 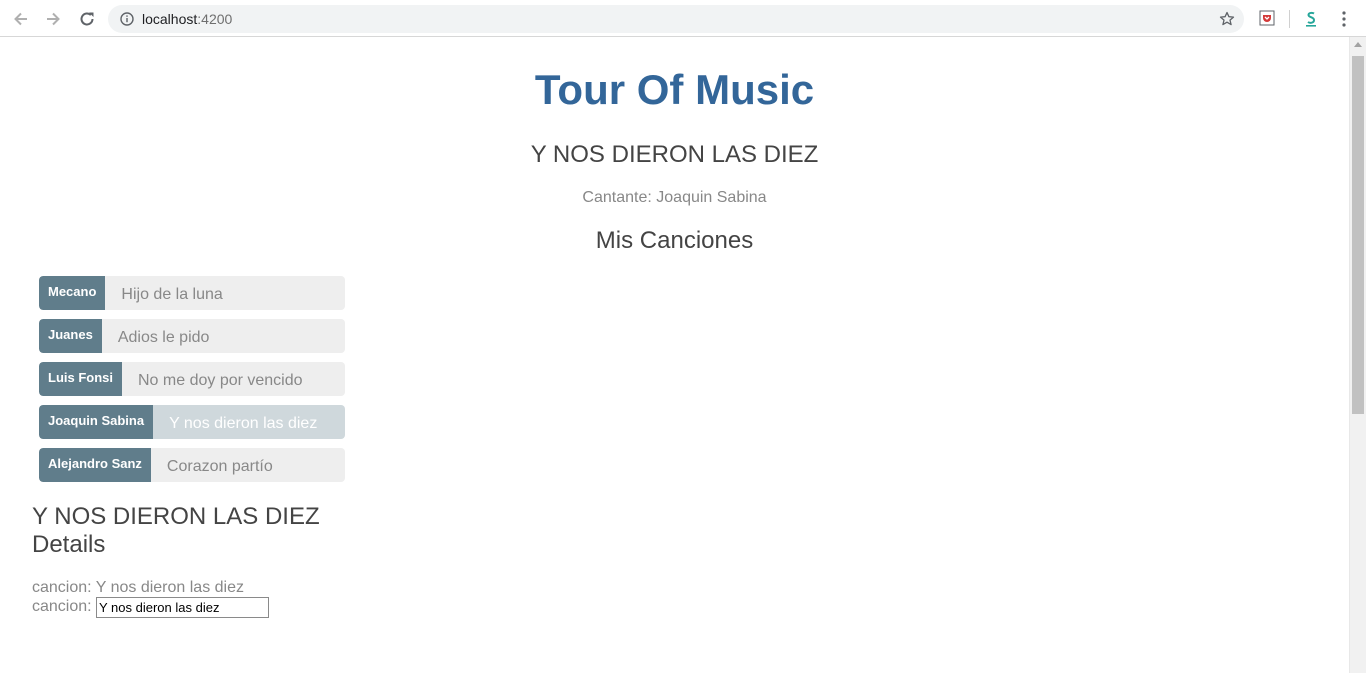 What do you see at coordinates (711, 197) in the screenshot?
I see `singer-name: Joaquin Sabina` at bounding box center [711, 197].